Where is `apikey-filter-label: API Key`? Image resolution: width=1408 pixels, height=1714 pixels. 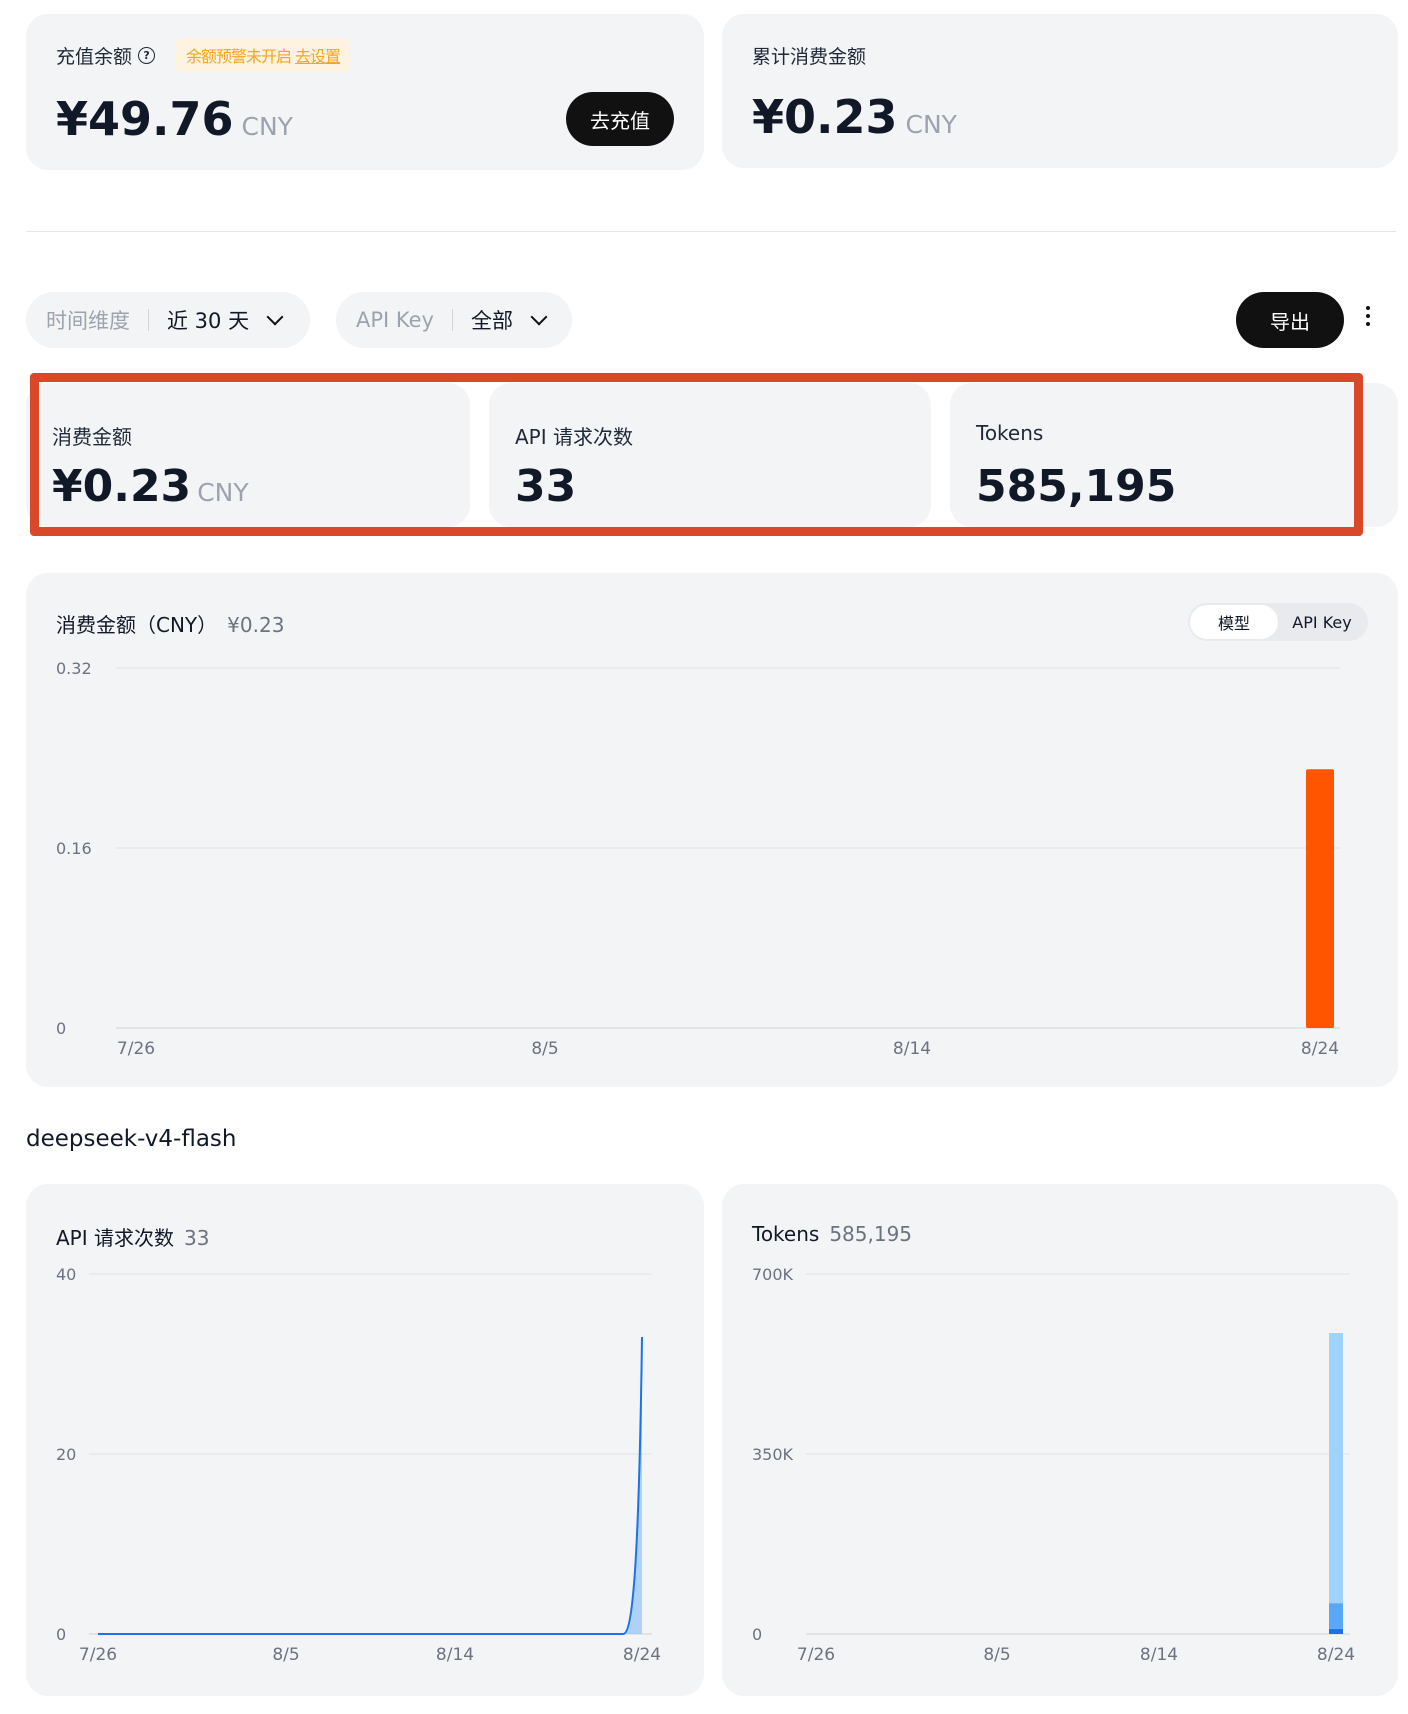
apikey-filter-label: API Key is located at coordinates (395, 320).